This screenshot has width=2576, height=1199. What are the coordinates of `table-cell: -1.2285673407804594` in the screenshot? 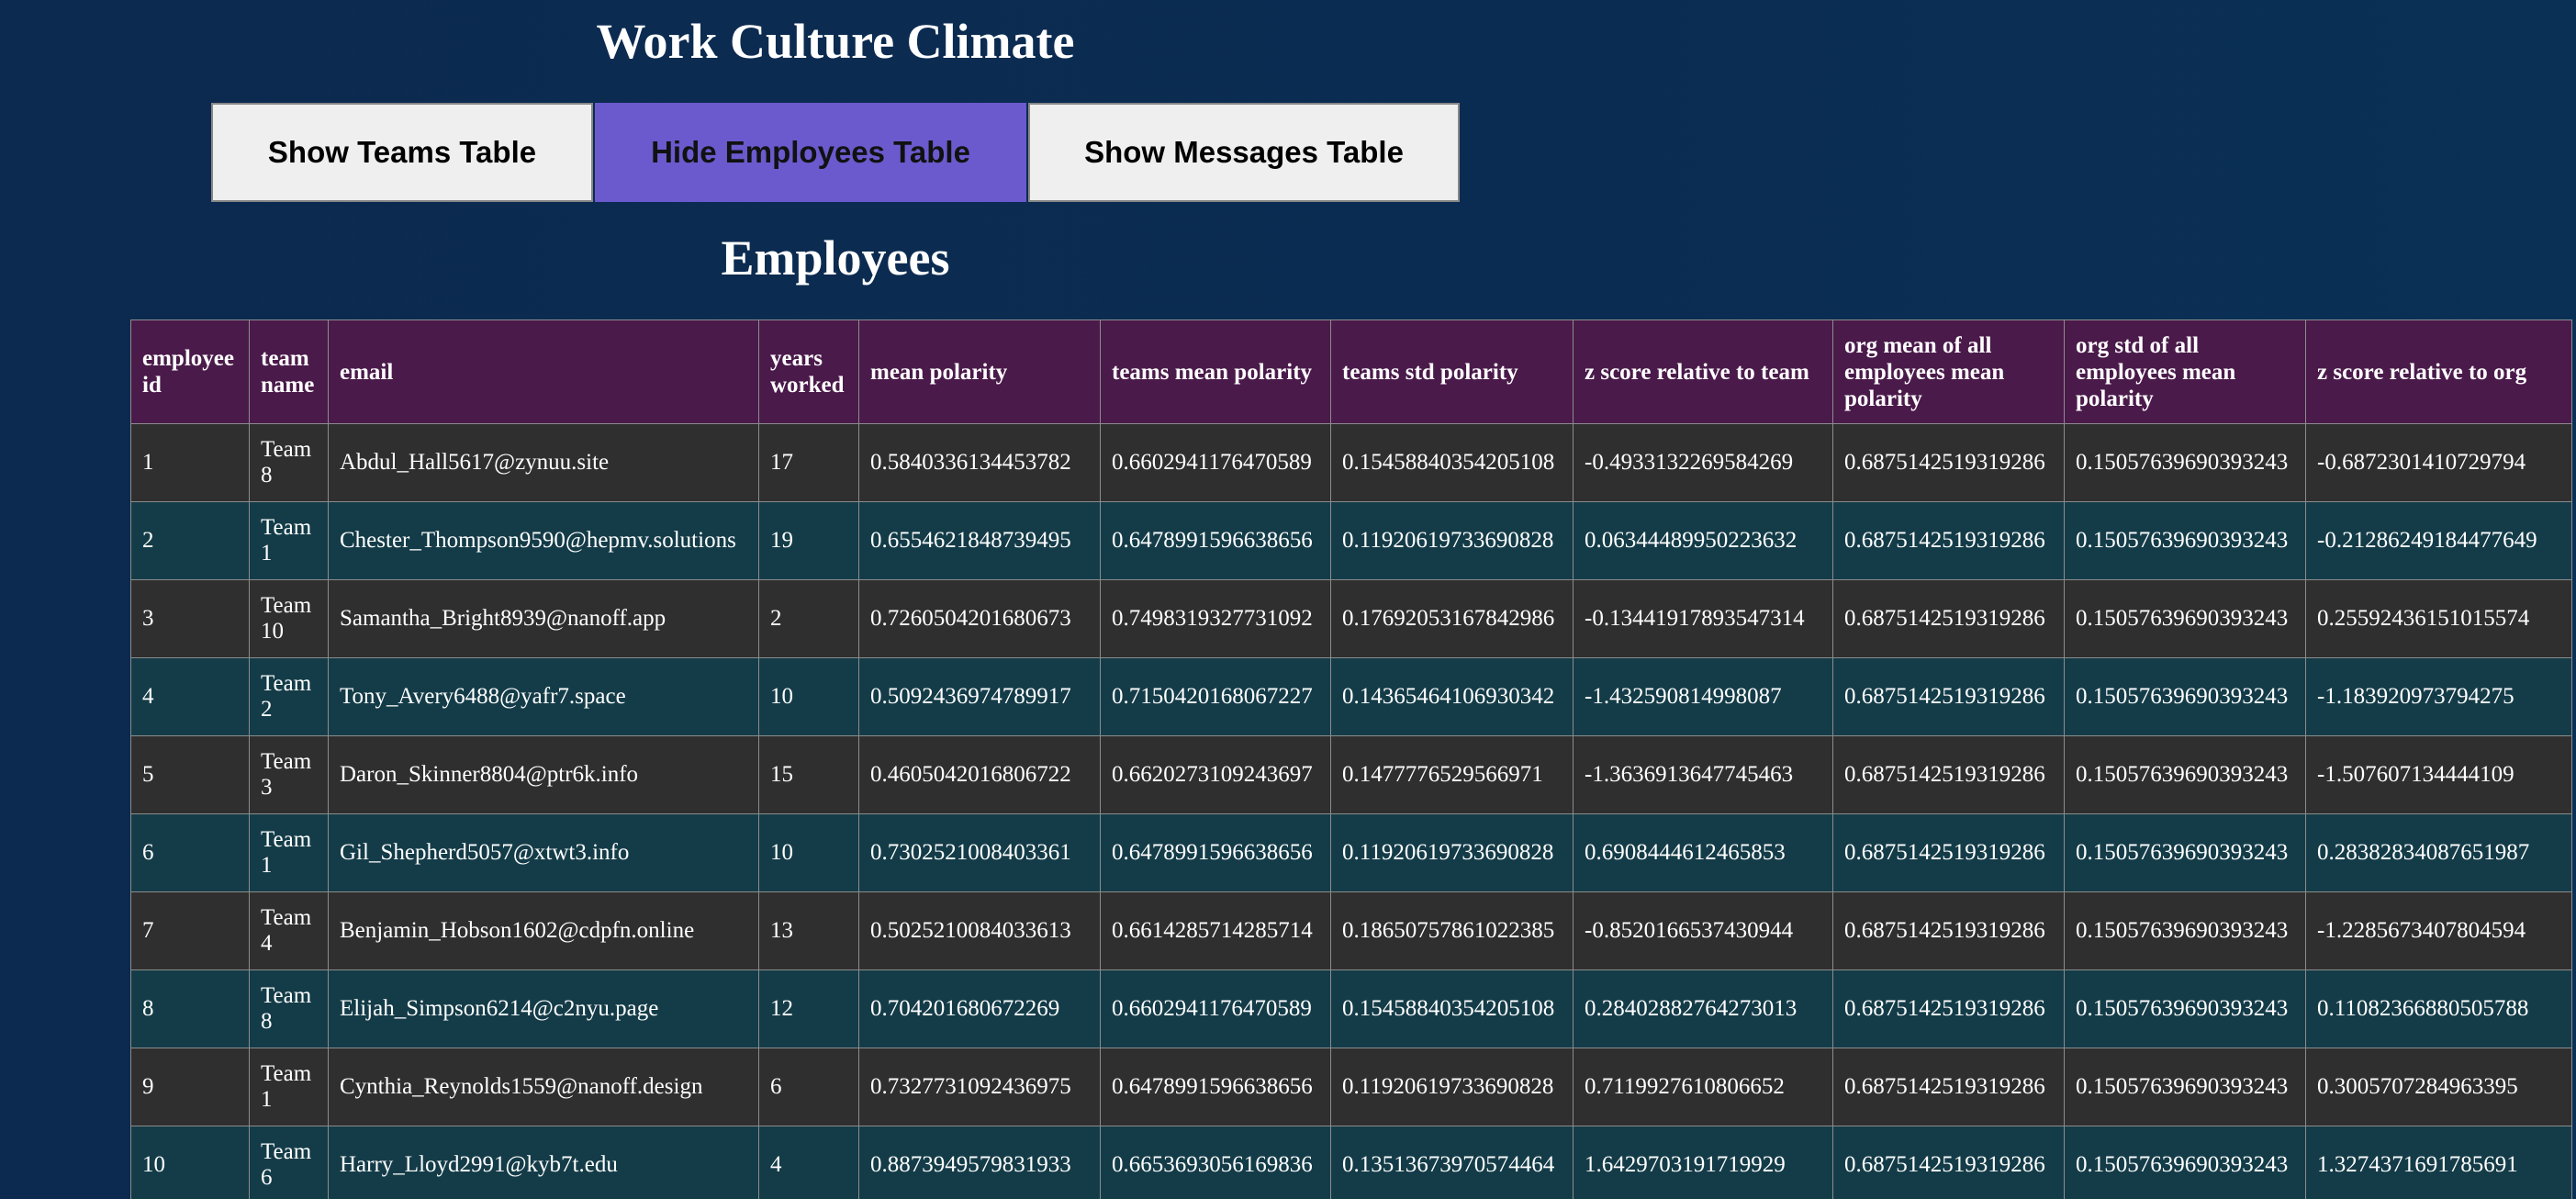 It's located at (2438, 930).